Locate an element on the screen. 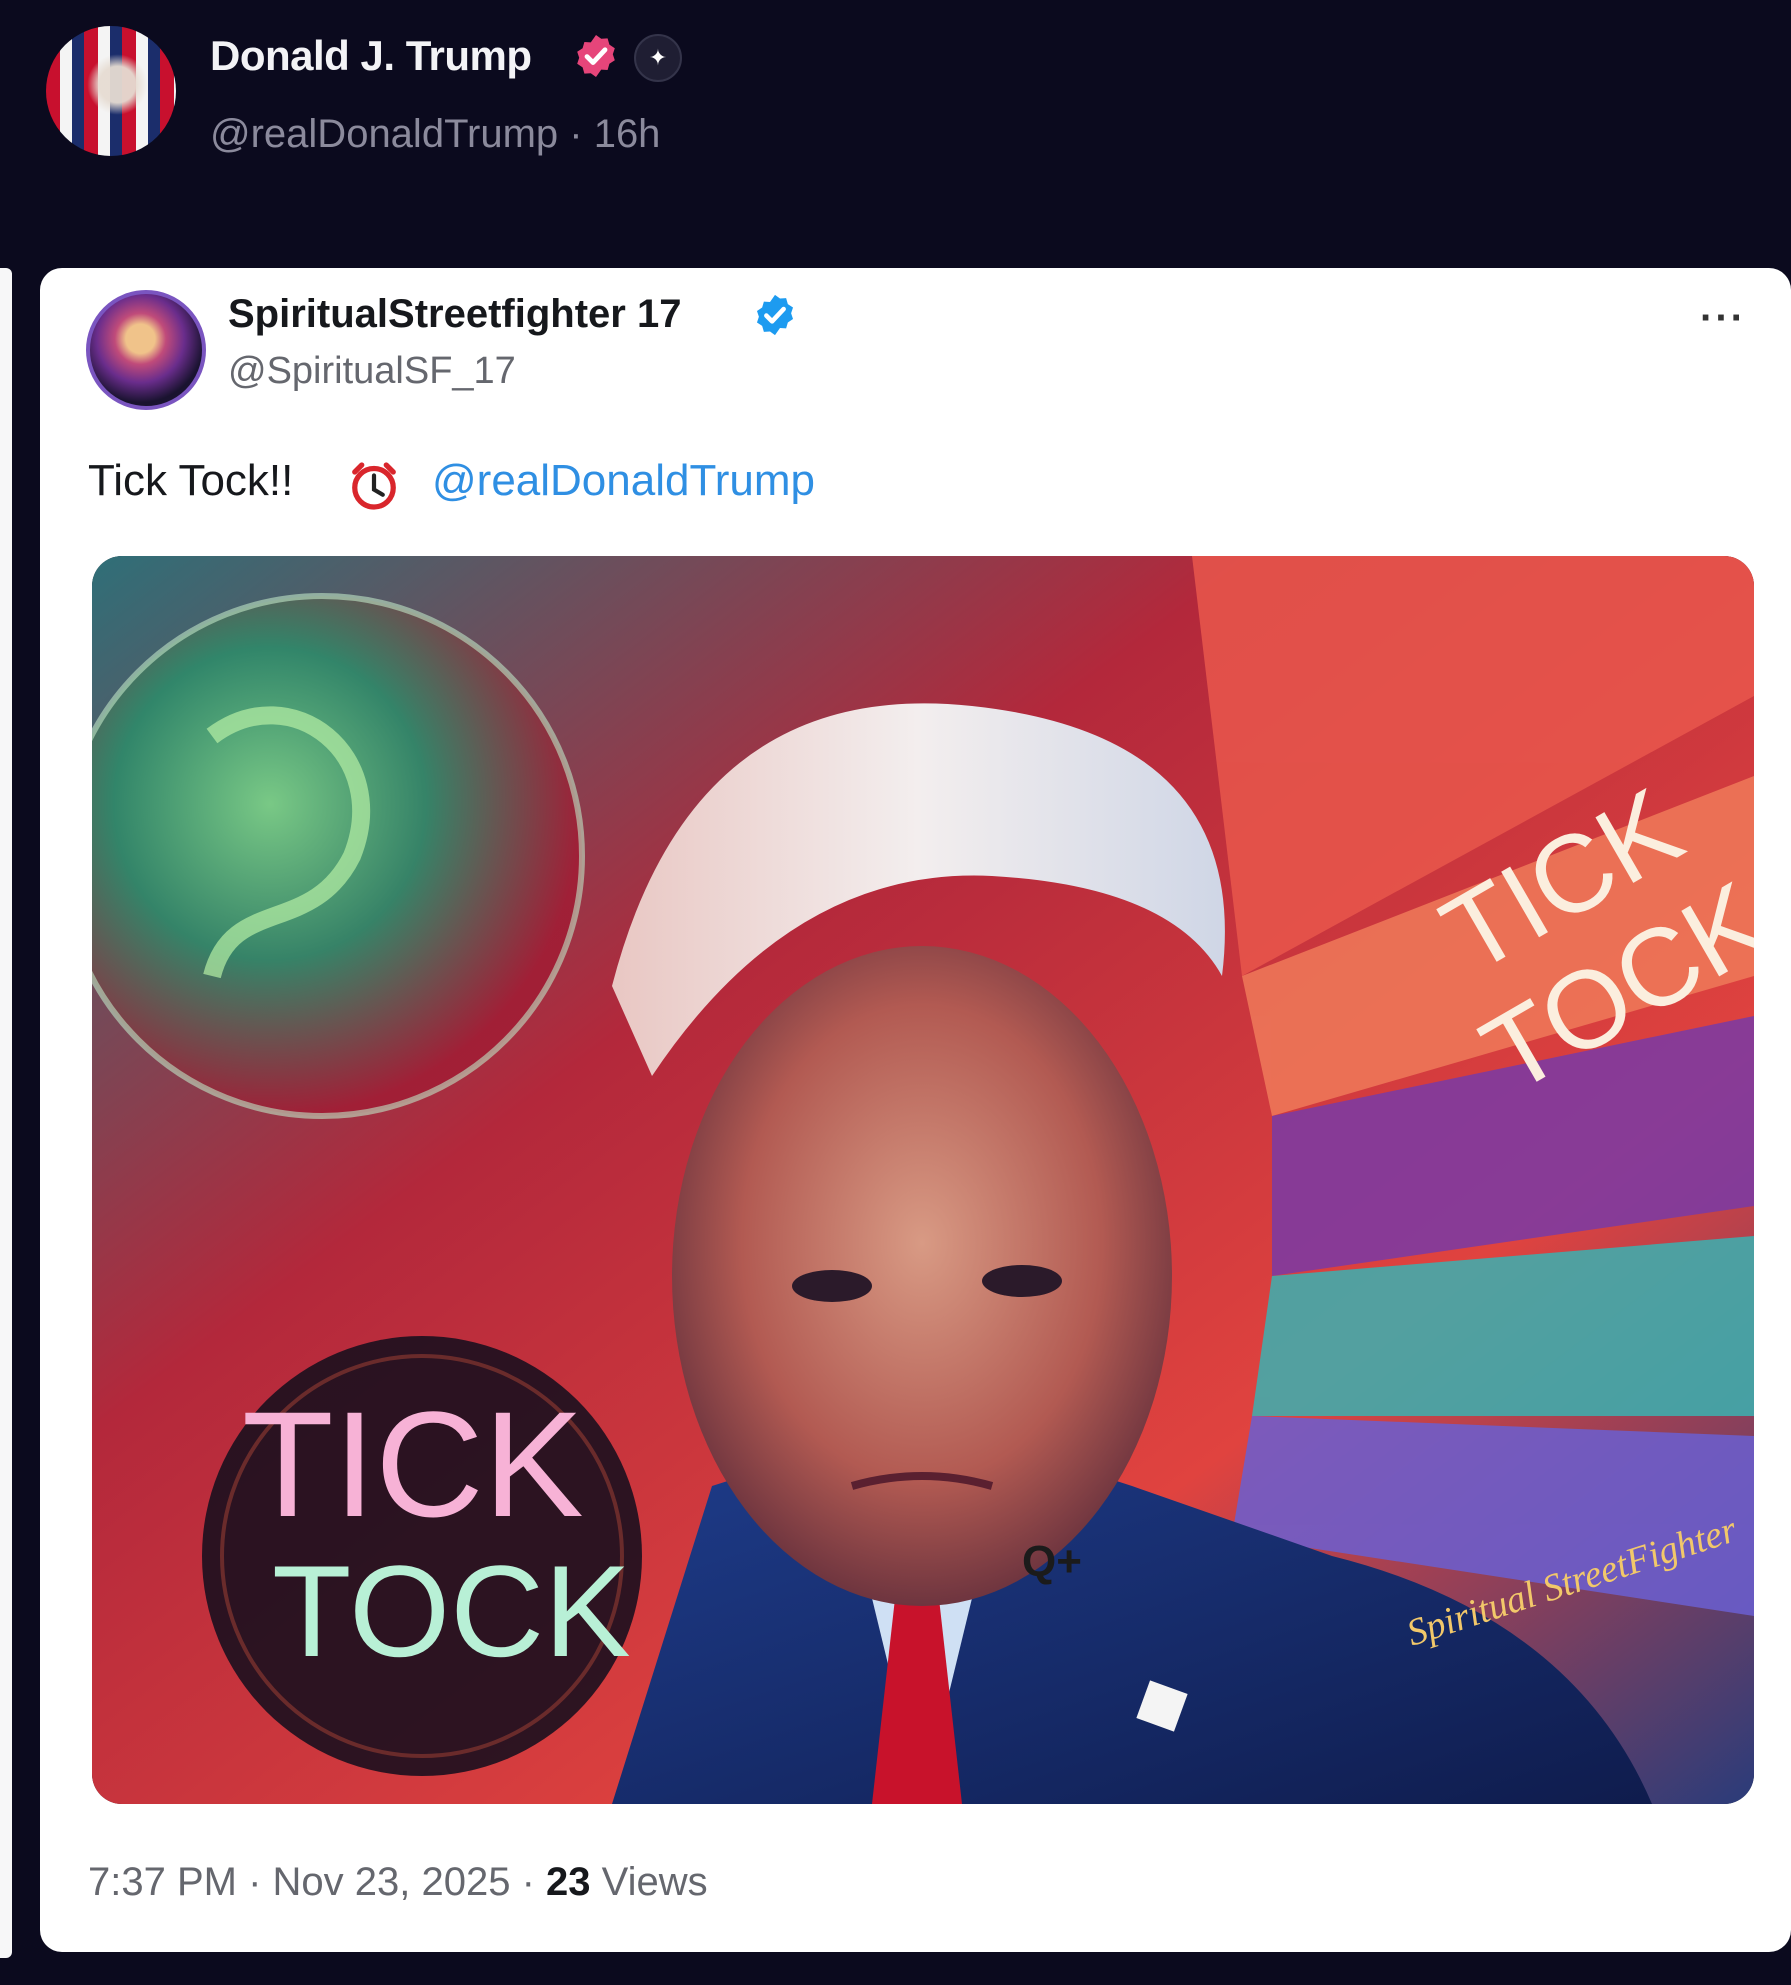 The image size is (1791, 1985). post-header: Donald J. Trump ✦ @realDonaldTrump · 16h is located at coordinates (895, 135).